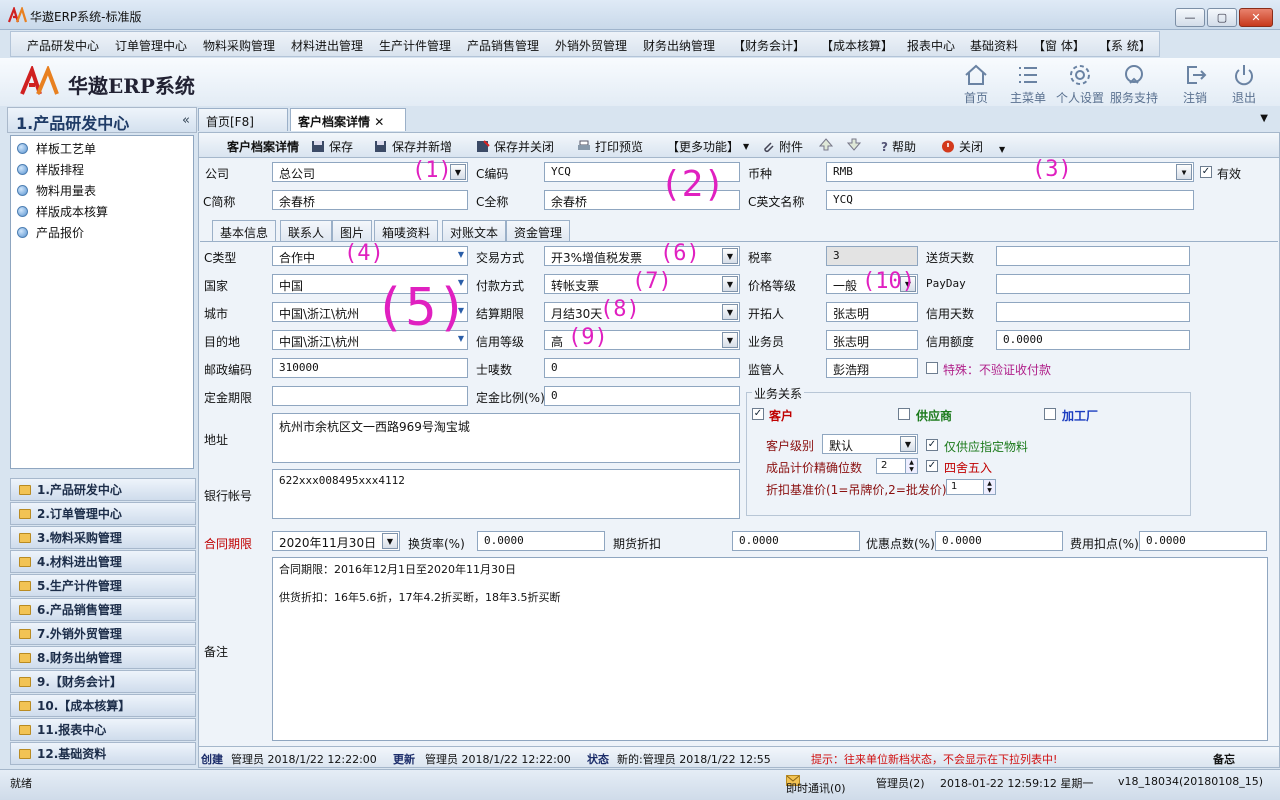 Image resolution: width=1280 pixels, height=800 pixels. Describe the element at coordinates (1080, 82) in the screenshot. I see `settings-button: 个人设置` at that location.